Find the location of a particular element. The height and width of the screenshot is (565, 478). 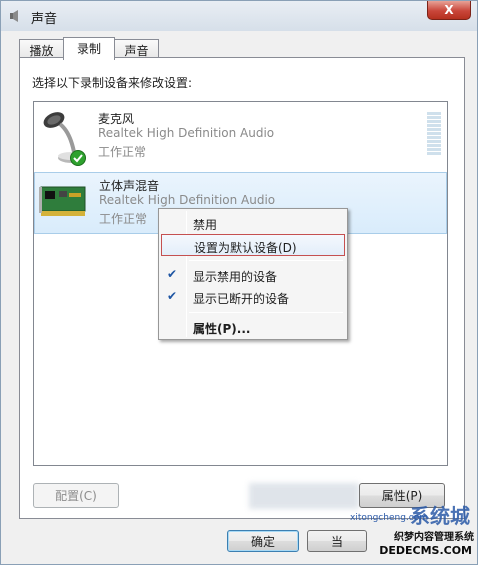

watermark-line2: DEDECMS.COM is located at coordinates (425, 550).